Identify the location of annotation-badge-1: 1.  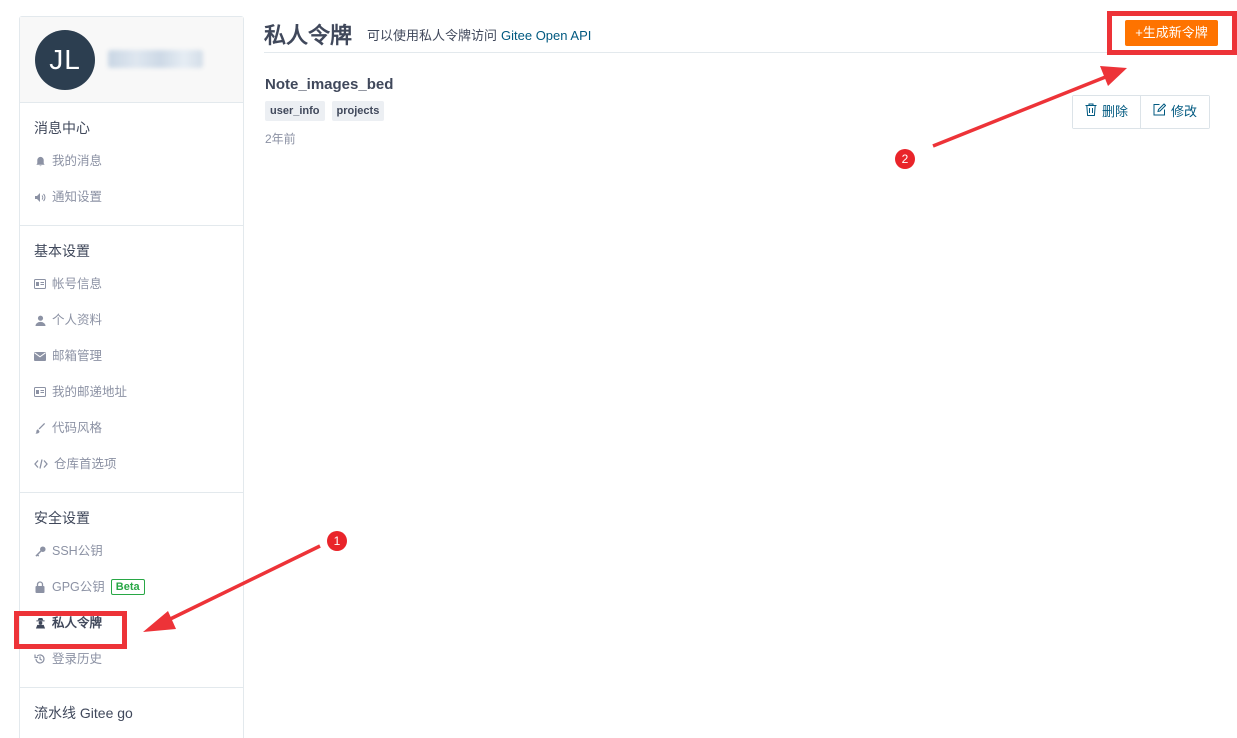
(337, 541).